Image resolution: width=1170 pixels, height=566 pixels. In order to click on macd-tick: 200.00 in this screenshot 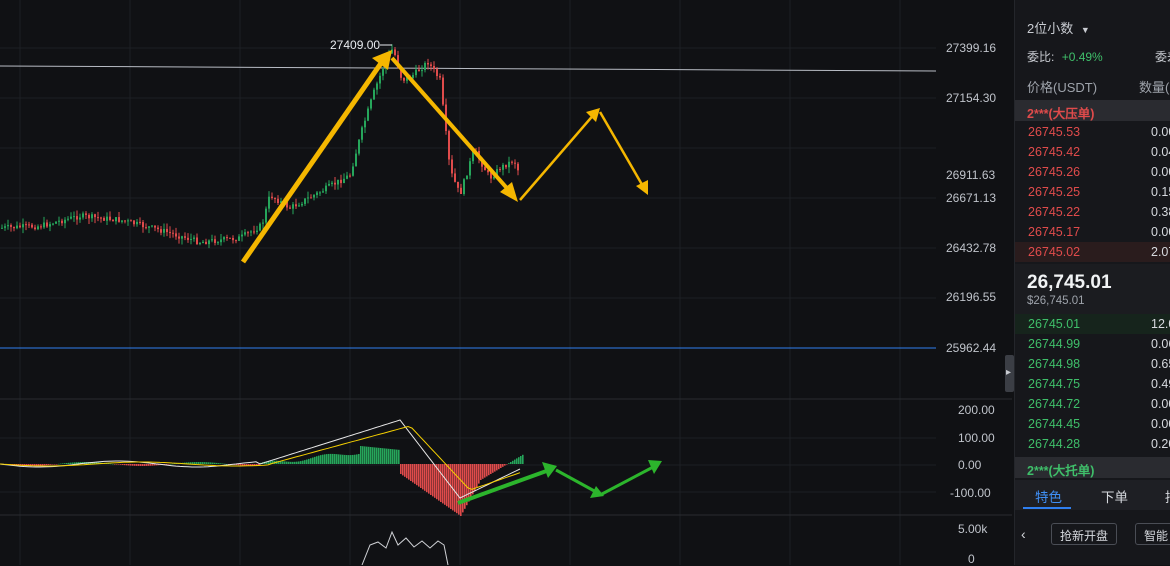, I will do `click(976, 410)`.